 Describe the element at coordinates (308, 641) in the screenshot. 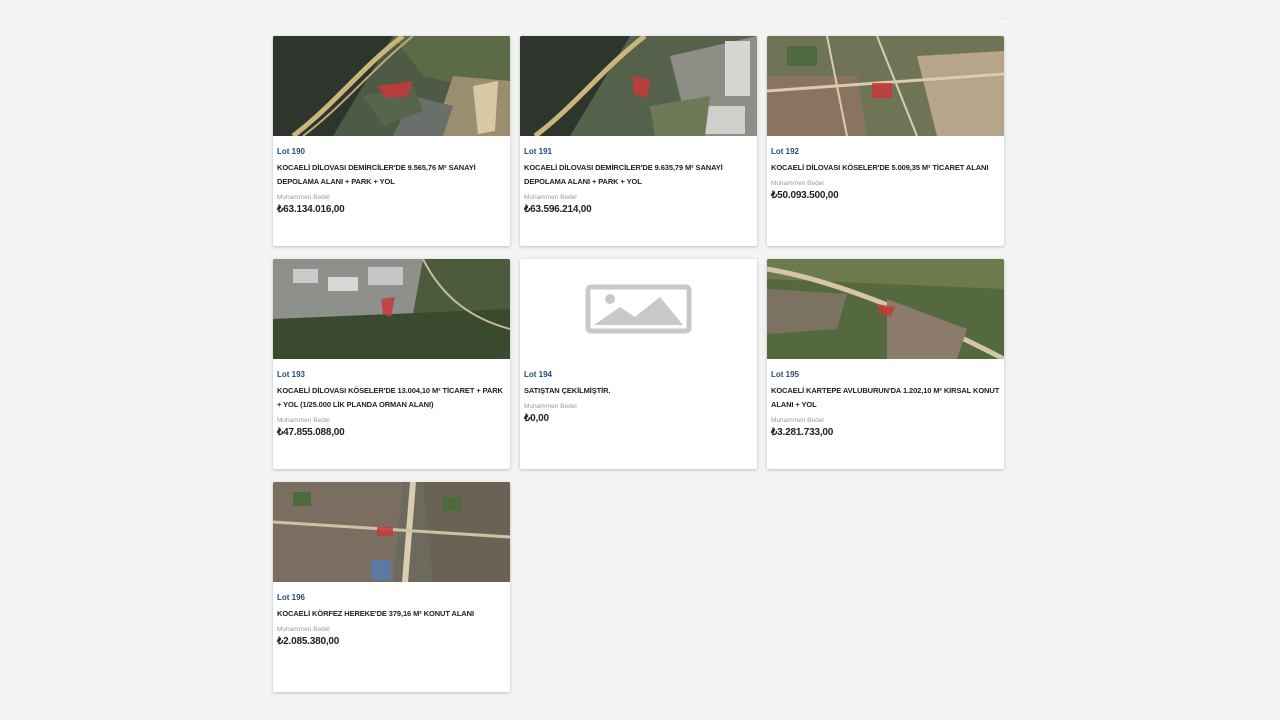

I see `lot-price: ₺2.085.380,00` at that location.